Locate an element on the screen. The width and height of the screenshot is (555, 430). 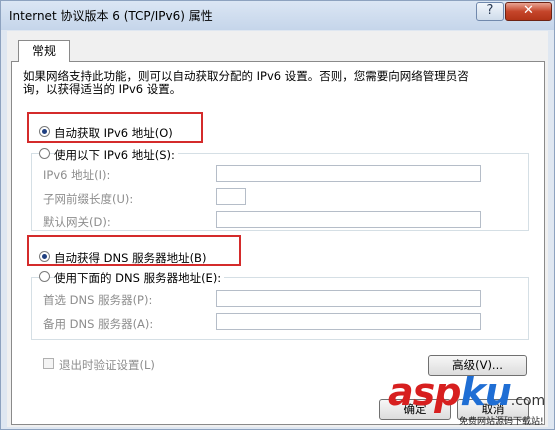
manual-dns-label: 使用下面的 DNS 服务器地址(E): is located at coordinates (139, 278).